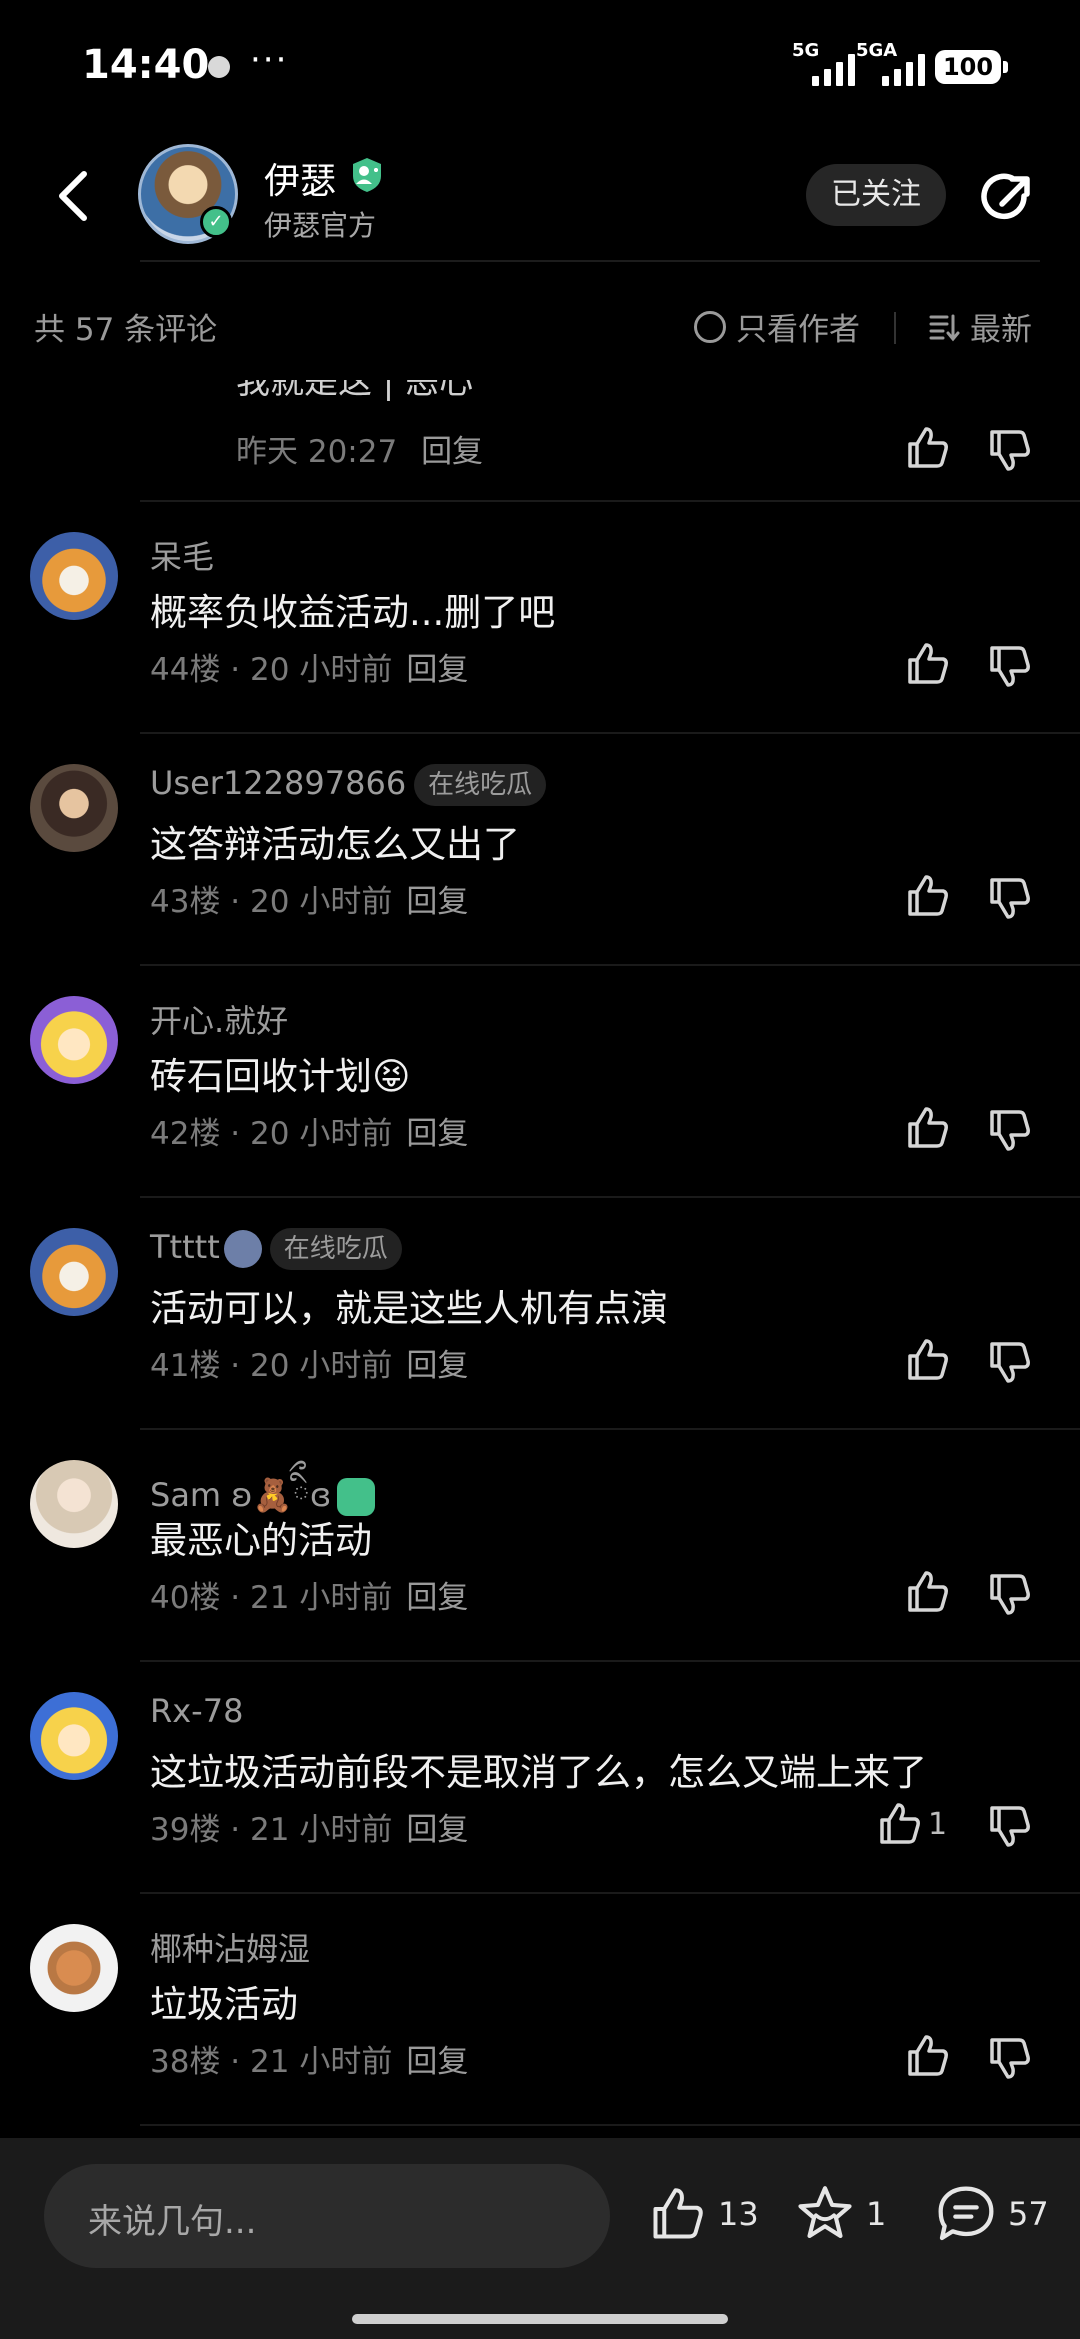  What do you see at coordinates (185, 1366) in the screenshot?
I see `comment-floor: 41楼` at bounding box center [185, 1366].